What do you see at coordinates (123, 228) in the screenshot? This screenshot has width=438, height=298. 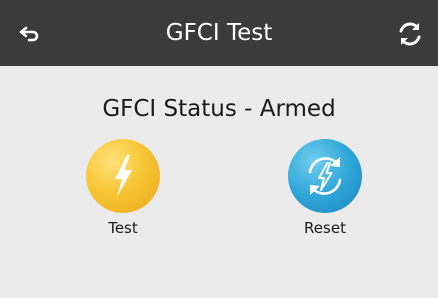 I see `test-label: Test` at bounding box center [123, 228].